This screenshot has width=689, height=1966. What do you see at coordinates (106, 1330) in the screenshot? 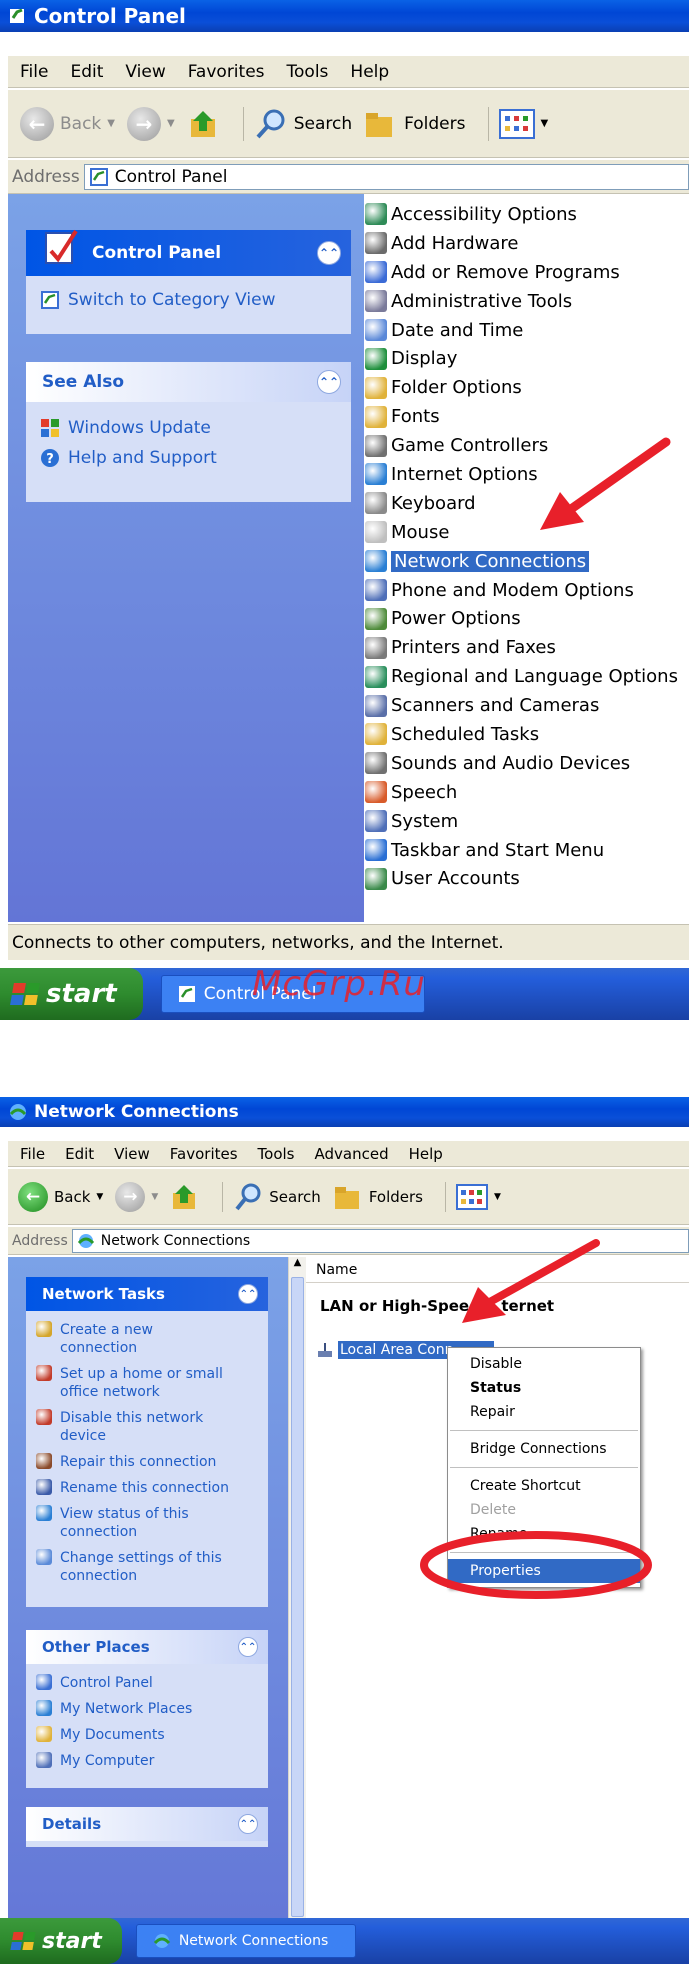
I see `network-task-line1: Create a new` at bounding box center [106, 1330].